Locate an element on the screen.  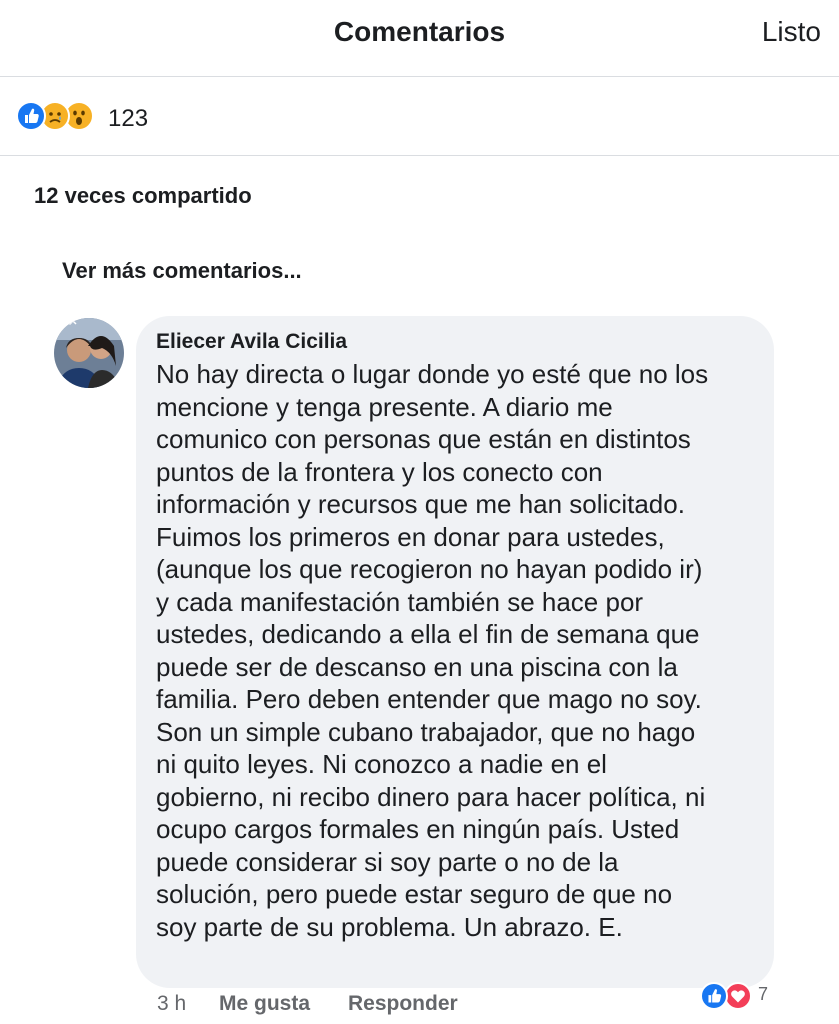
comment-line: ni quito leyes. Ni conozco a nadie en el is located at coordinates (381, 764).